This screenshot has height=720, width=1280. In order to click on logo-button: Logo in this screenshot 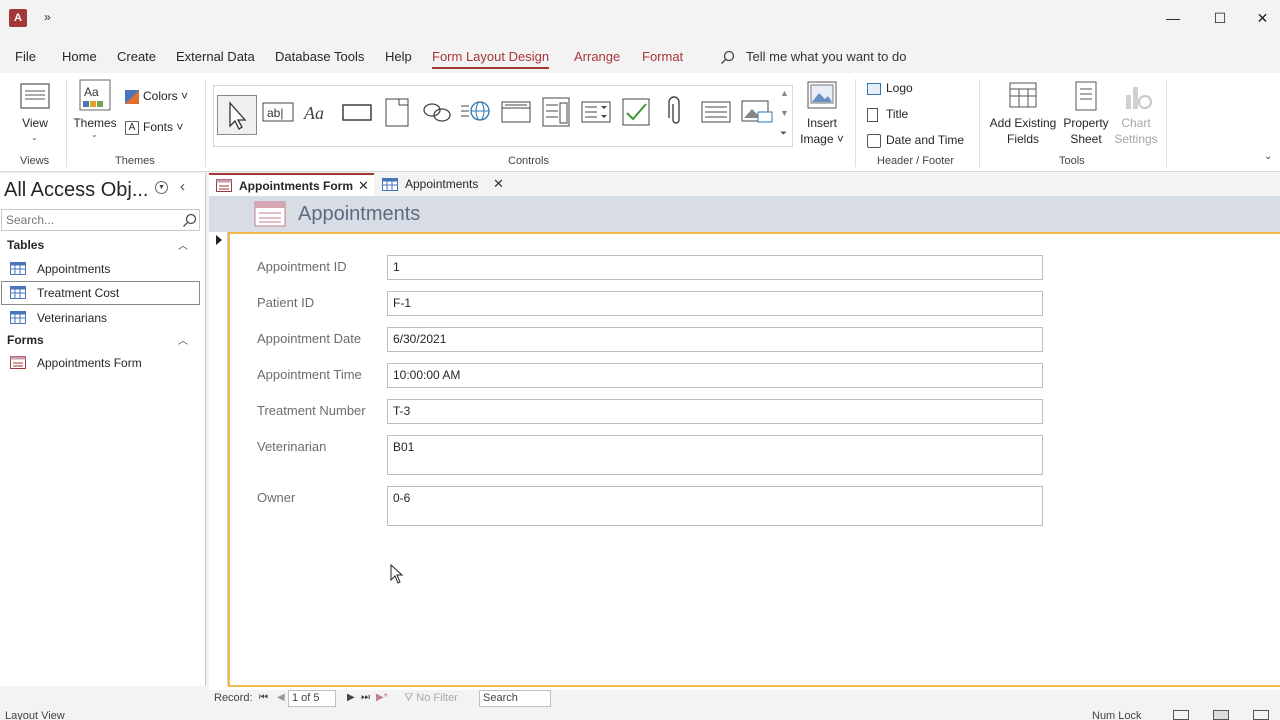, I will do `click(890, 88)`.